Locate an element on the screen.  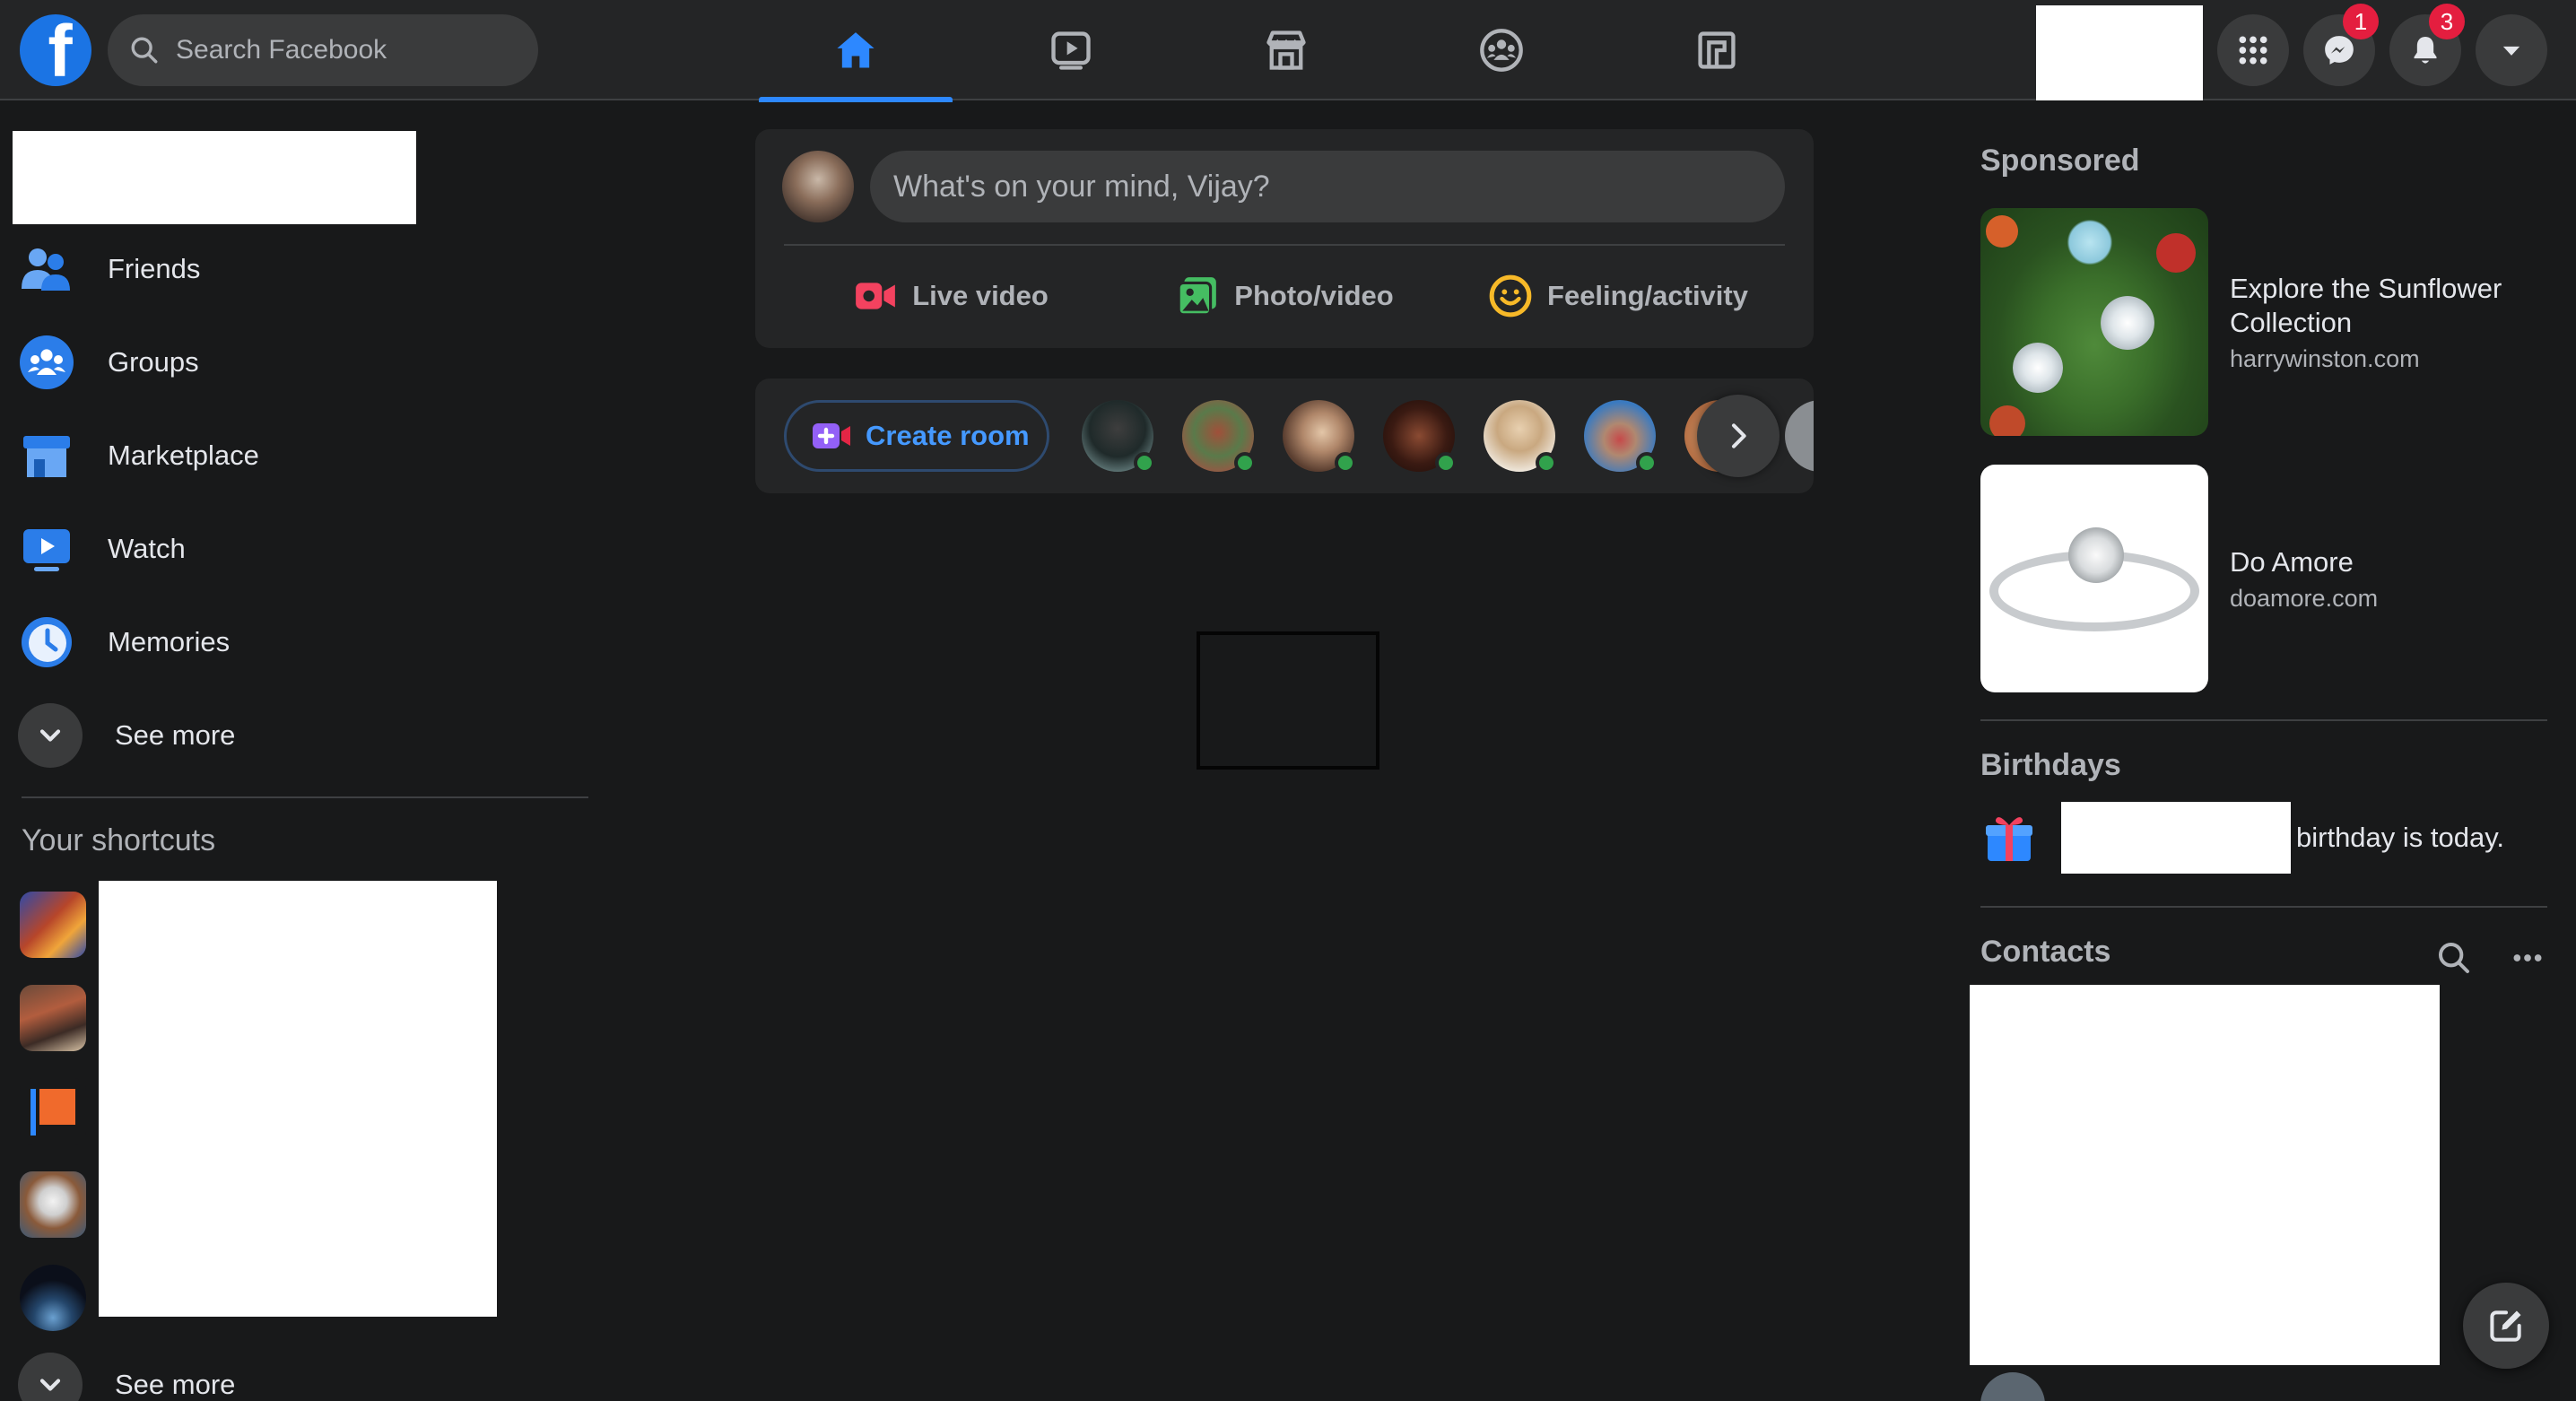
new-message-button is located at coordinates (2506, 1326).